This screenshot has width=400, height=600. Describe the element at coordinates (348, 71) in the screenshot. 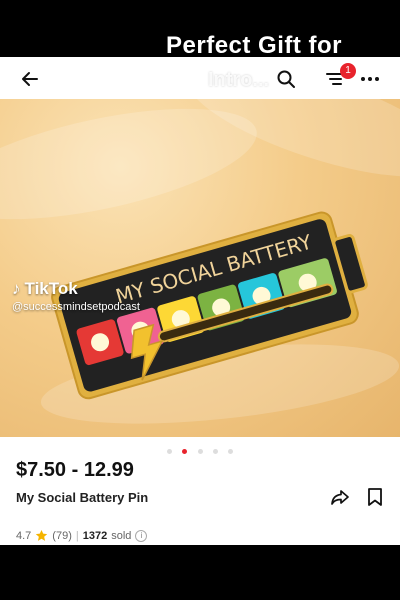

I see `cart-badge: 1` at that location.